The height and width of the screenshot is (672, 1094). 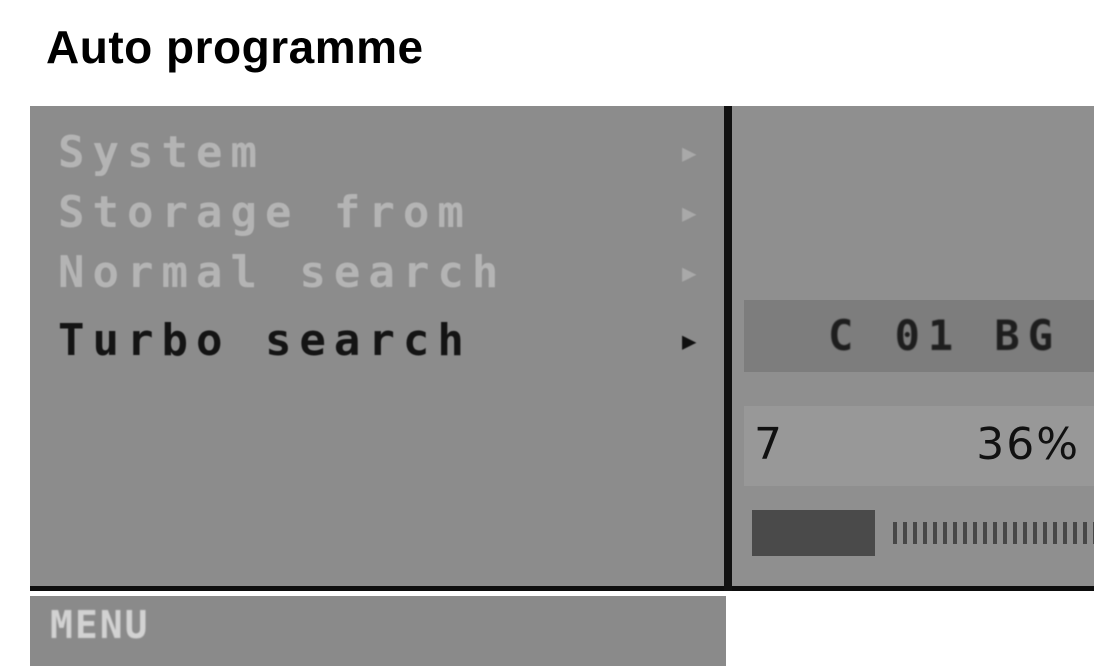 I want to click on channel-code: C 01 BG, so click(x=945, y=335).